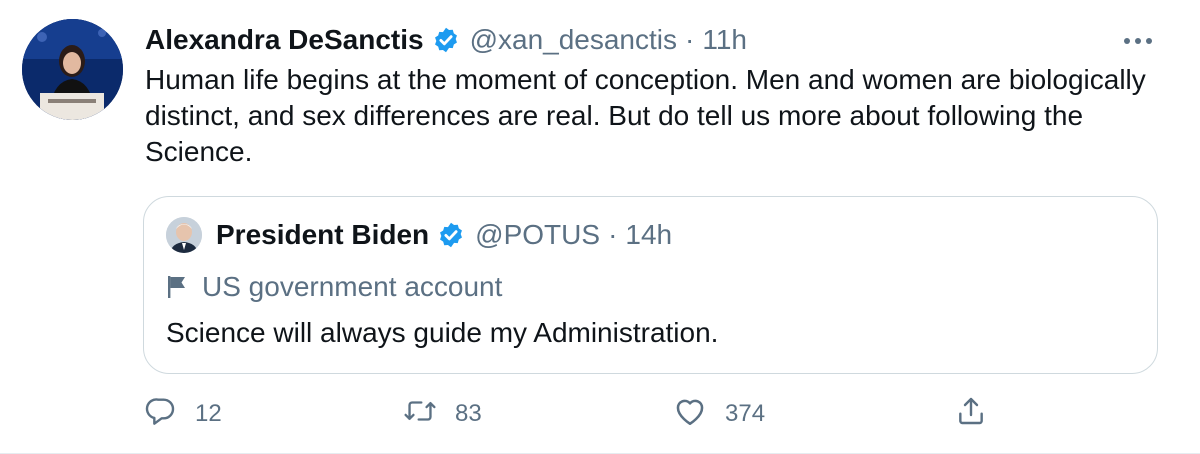 The width and height of the screenshot is (1200, 454). What do you see at coordinates (468, 413) in the screenshot?
I see `retweet-count: 83` at bounding box center [468, 413].